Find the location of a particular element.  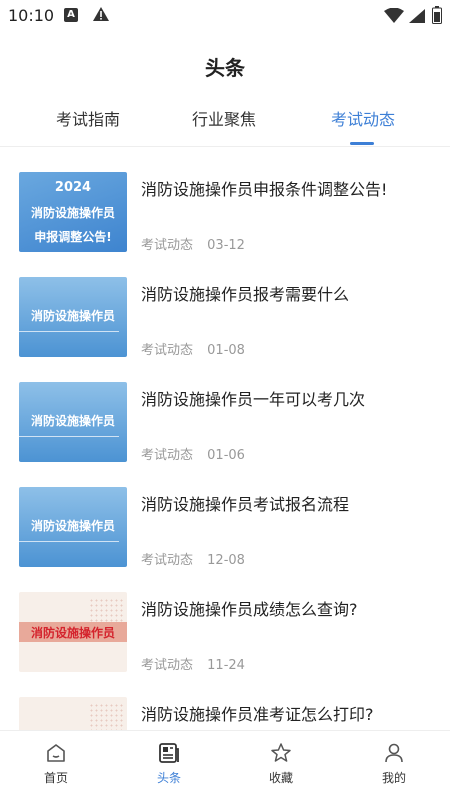

article-title: 消防设施操作员一年可以考几次 is located at coordinates (253, 399).